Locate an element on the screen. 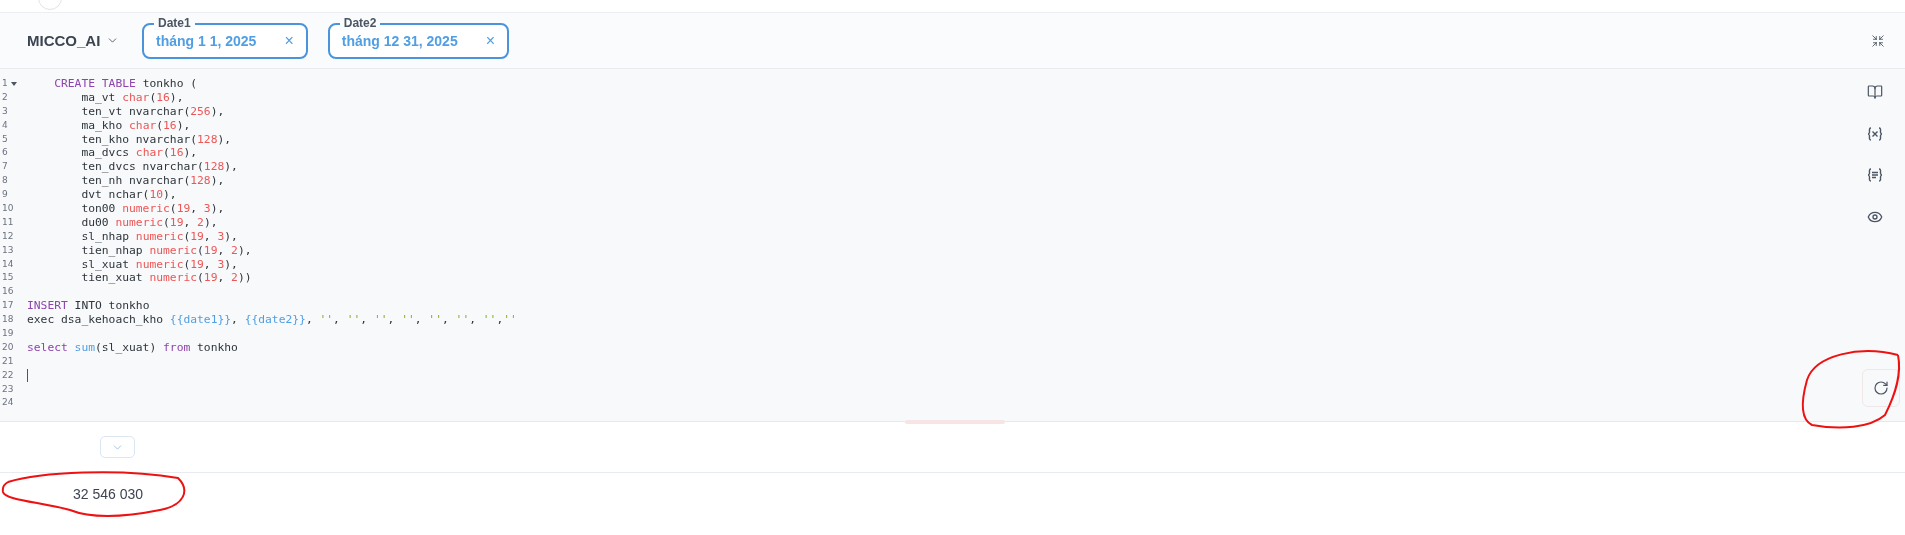 Image resolution: width=1905 pixels, height=535 pixels. line-number: 24 is located at coordinates (7, 403).